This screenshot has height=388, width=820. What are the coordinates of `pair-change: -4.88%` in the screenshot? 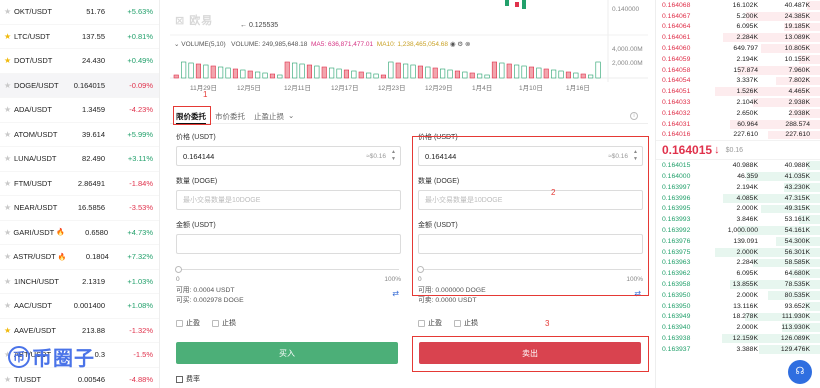 It's located at (141, 379).